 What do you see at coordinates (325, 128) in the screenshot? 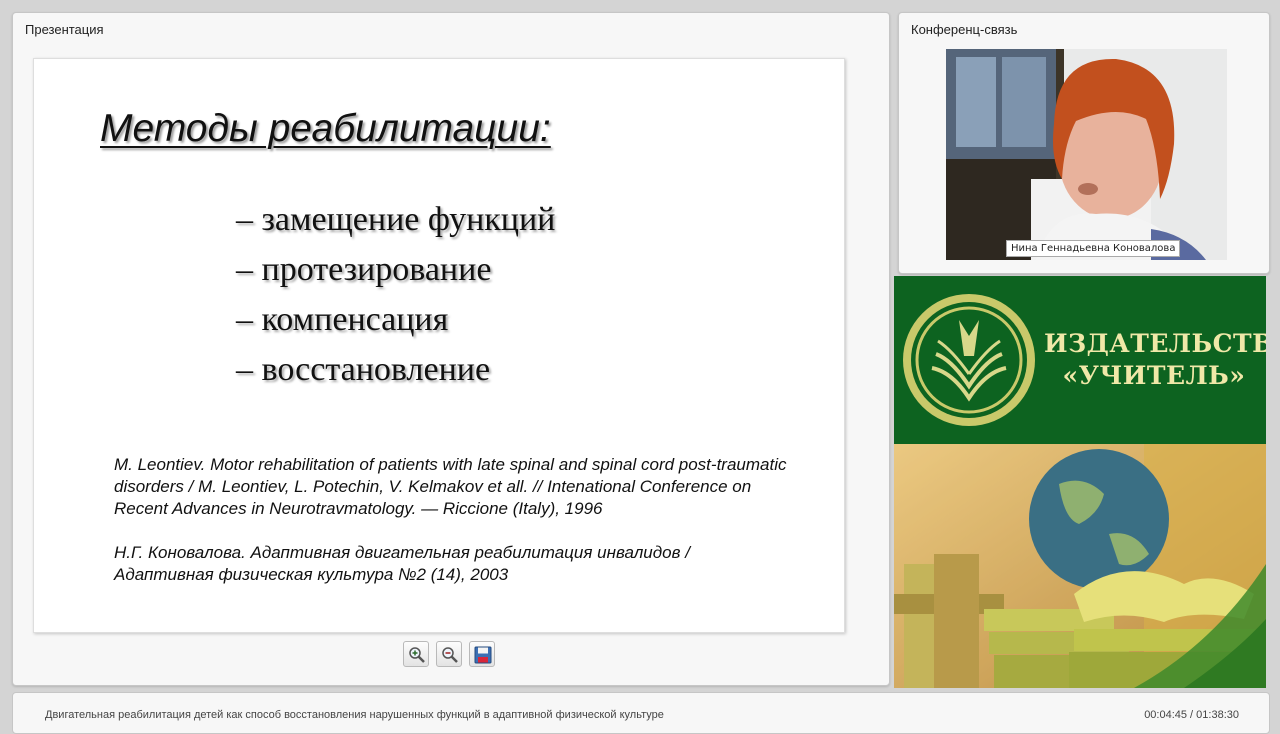
I see `slide-heading: Методы реабилитации:` at bounding box center [325, 128].